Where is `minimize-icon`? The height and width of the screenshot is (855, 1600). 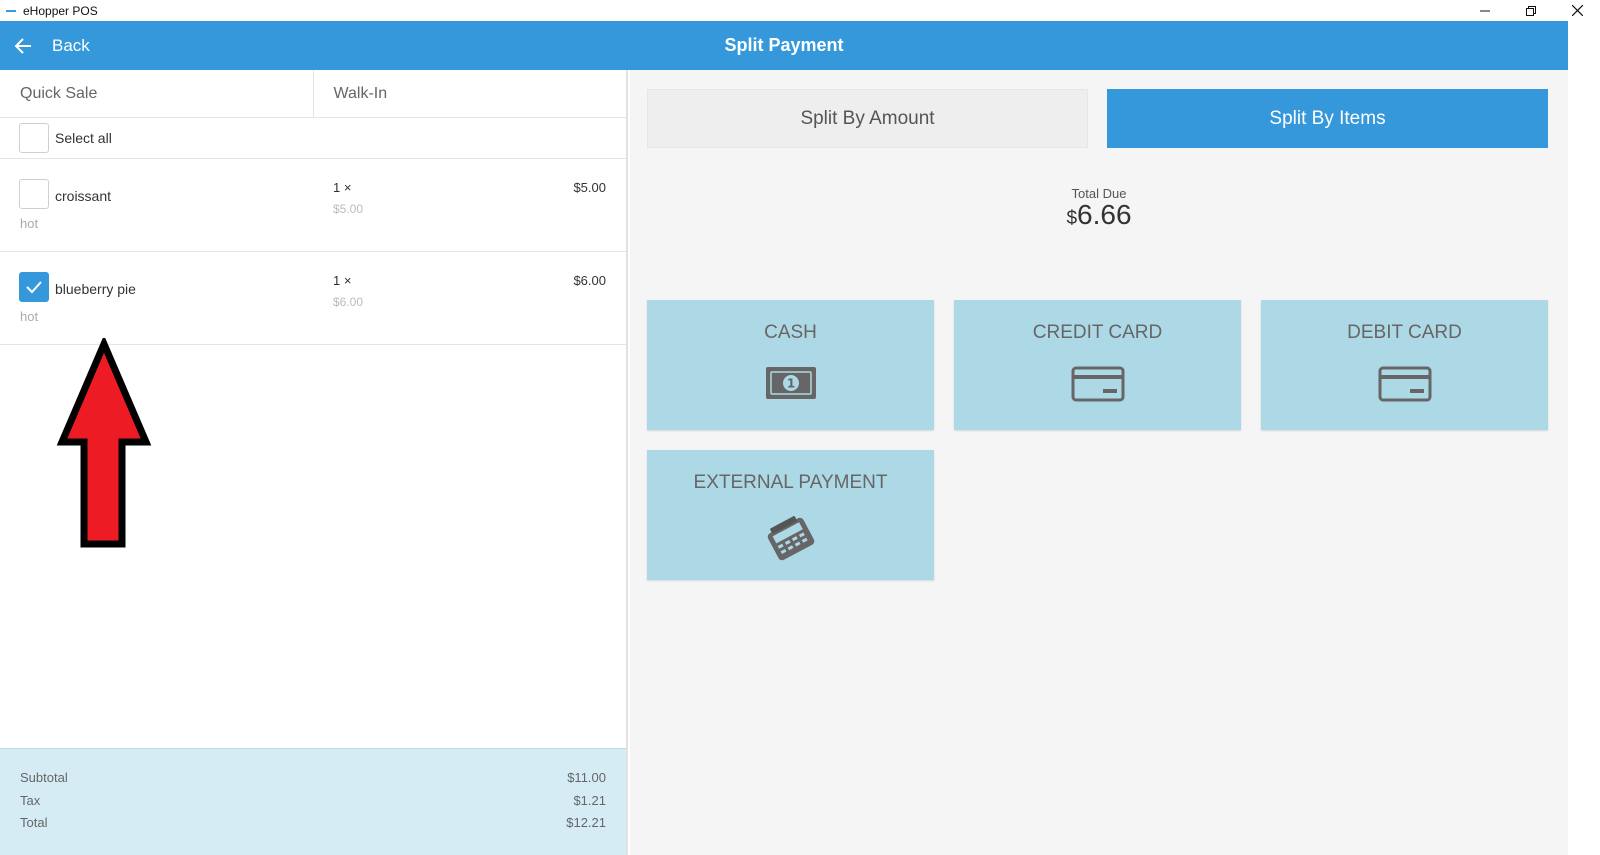 minimize-icon is located at coordinates (1485, 10).